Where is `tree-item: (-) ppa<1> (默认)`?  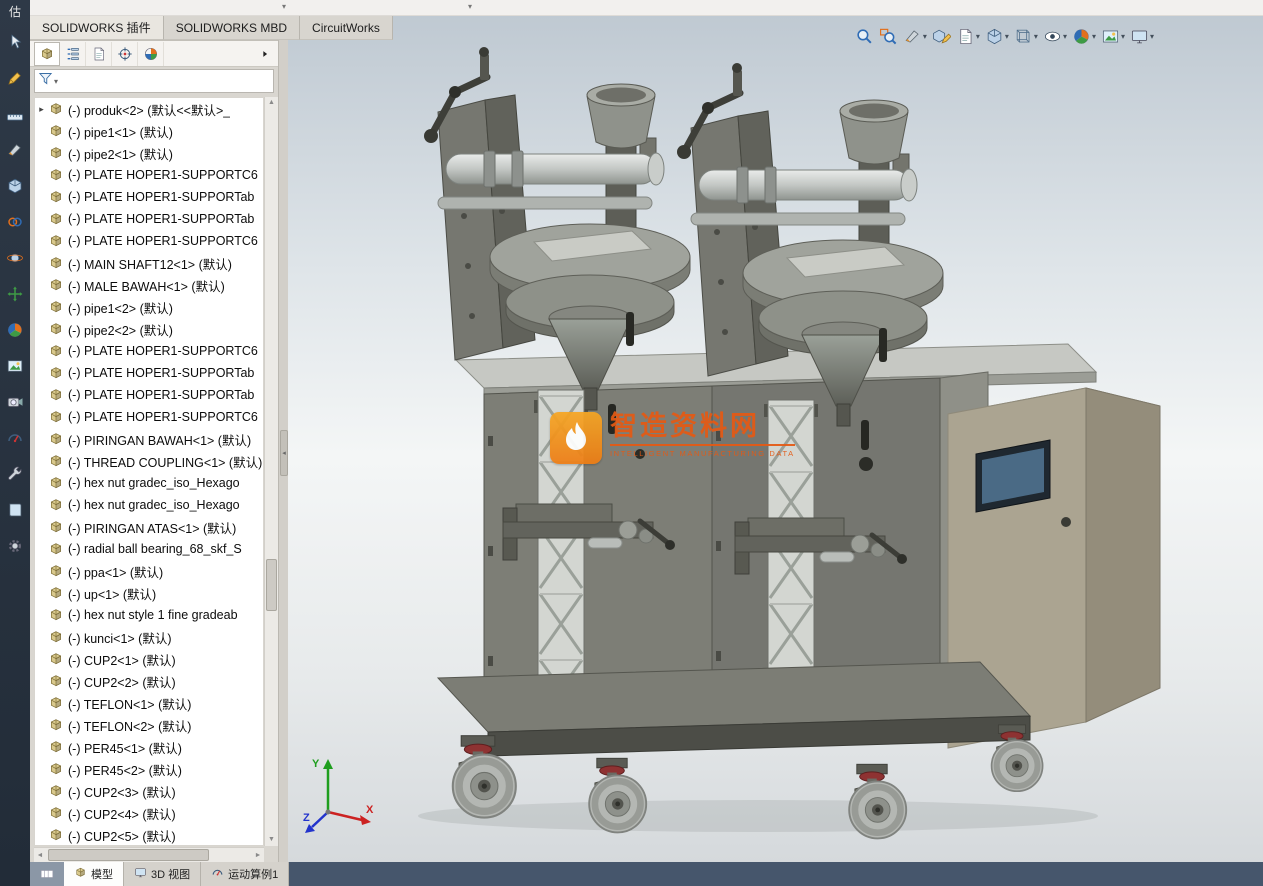 tree-item: (-) ppa<1> (默认) is located at coordinates (149, 571).